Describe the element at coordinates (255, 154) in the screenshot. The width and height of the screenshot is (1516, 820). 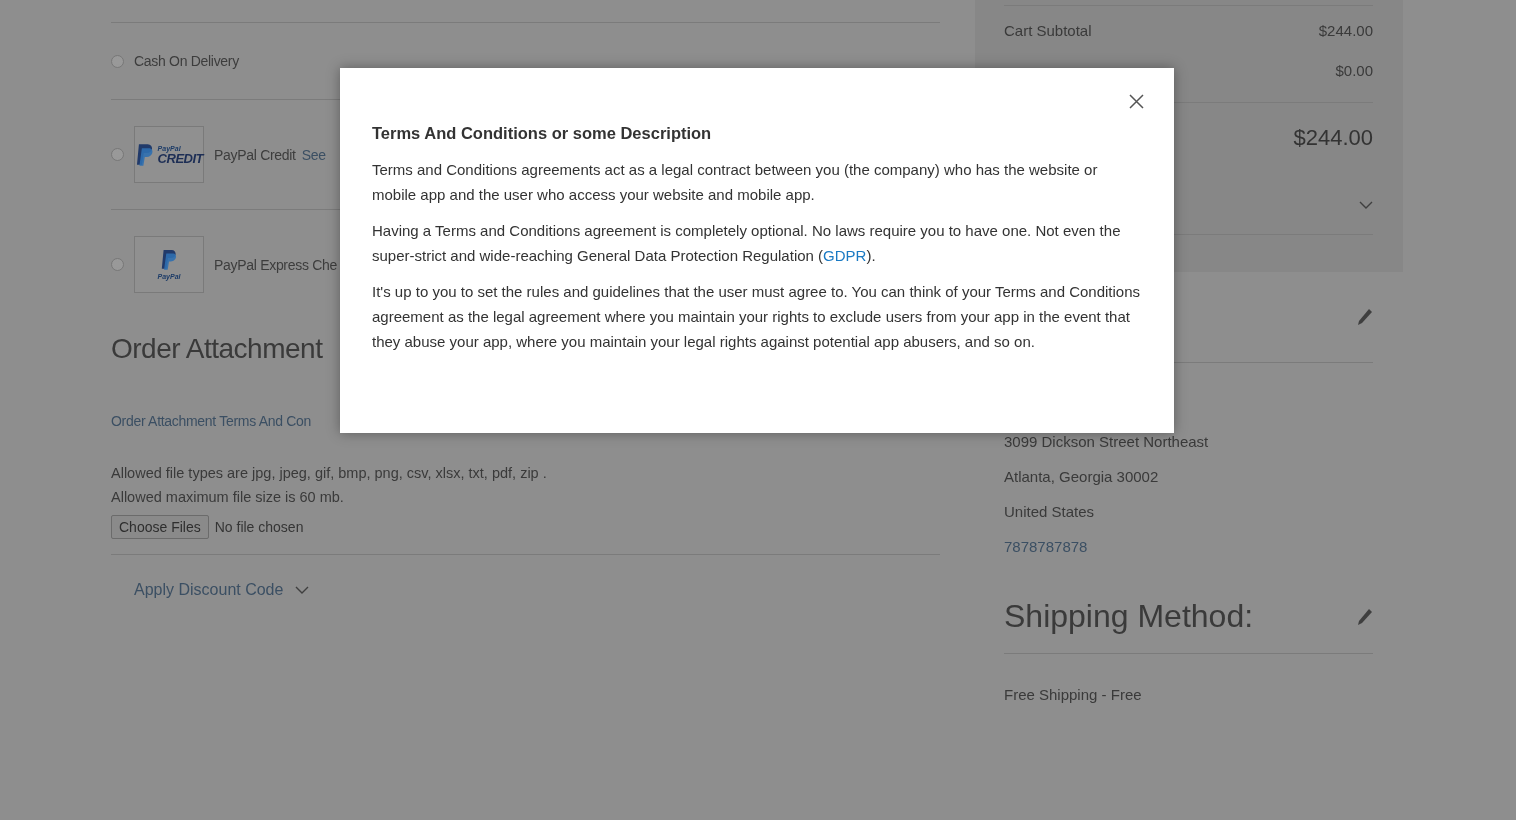
I see `payment-method-label: PayPal Credit` at that location.